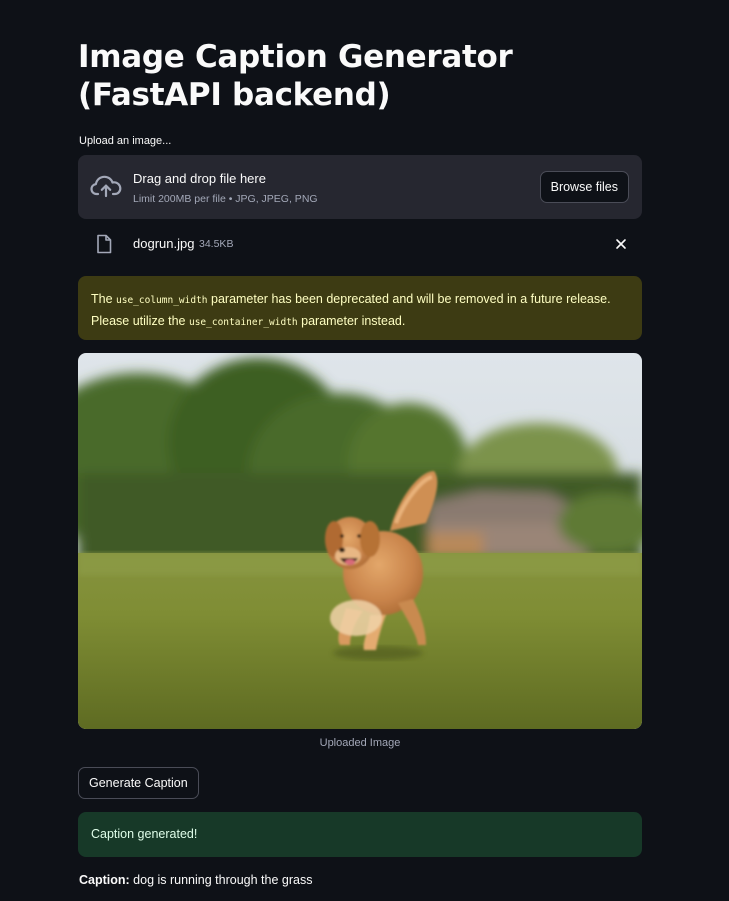 The image size is (729, 901). I want to click on warning-code-container-width: use_container_width, so click(243, 322).